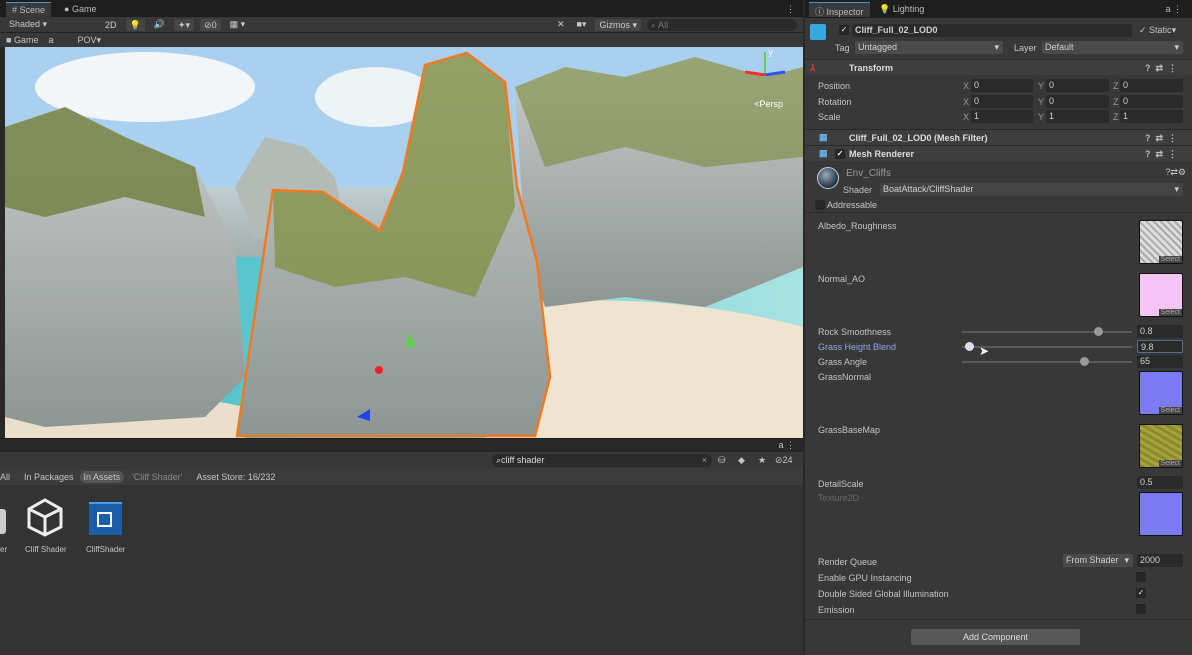  I want to click on scene-search-input: ⌕ All, so click(722, 24).